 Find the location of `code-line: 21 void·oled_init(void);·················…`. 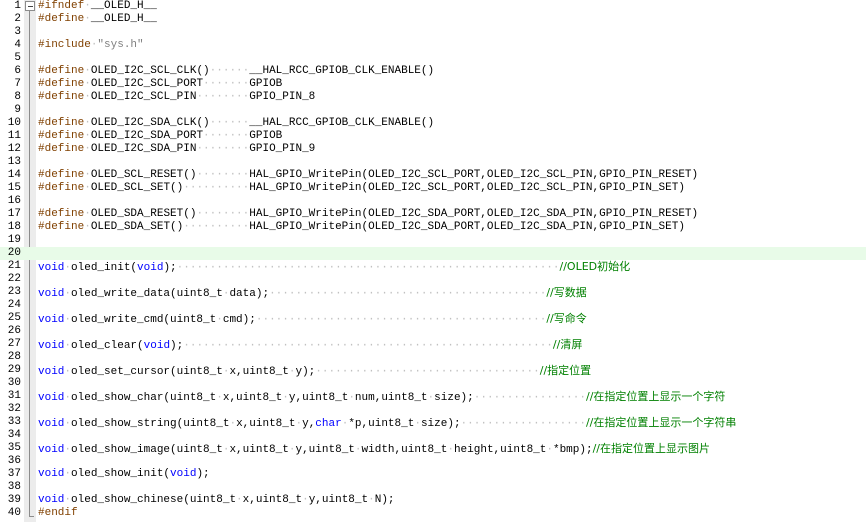

code-line: 21 void·oled_init(void);·················… is located at coordinates (433, 267).